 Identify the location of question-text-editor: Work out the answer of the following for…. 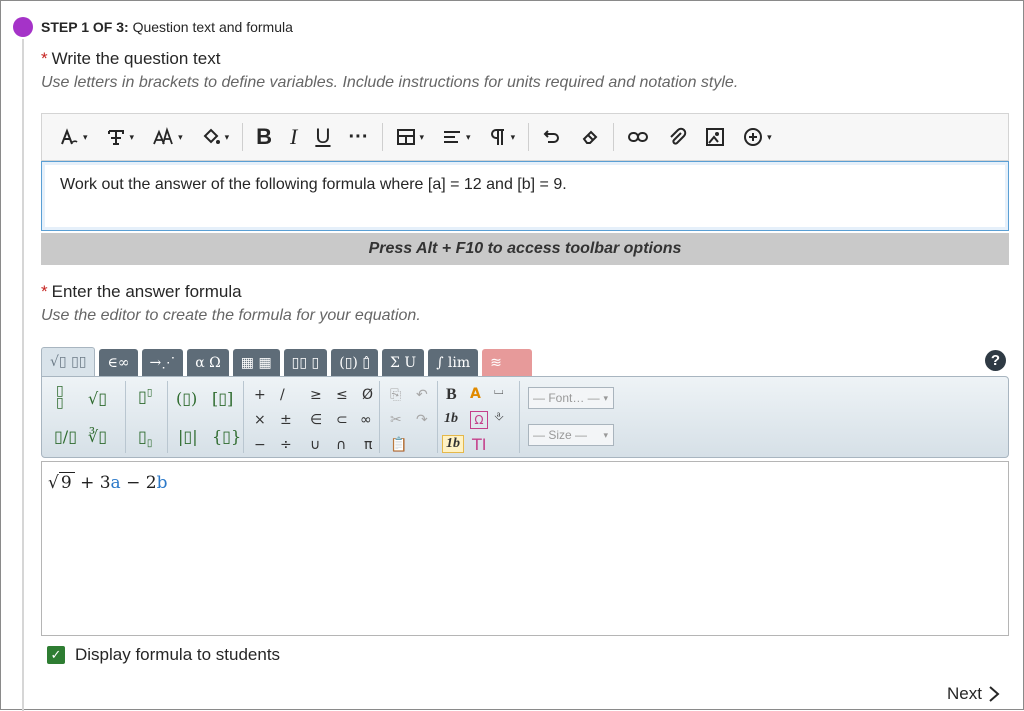
(525, 196).